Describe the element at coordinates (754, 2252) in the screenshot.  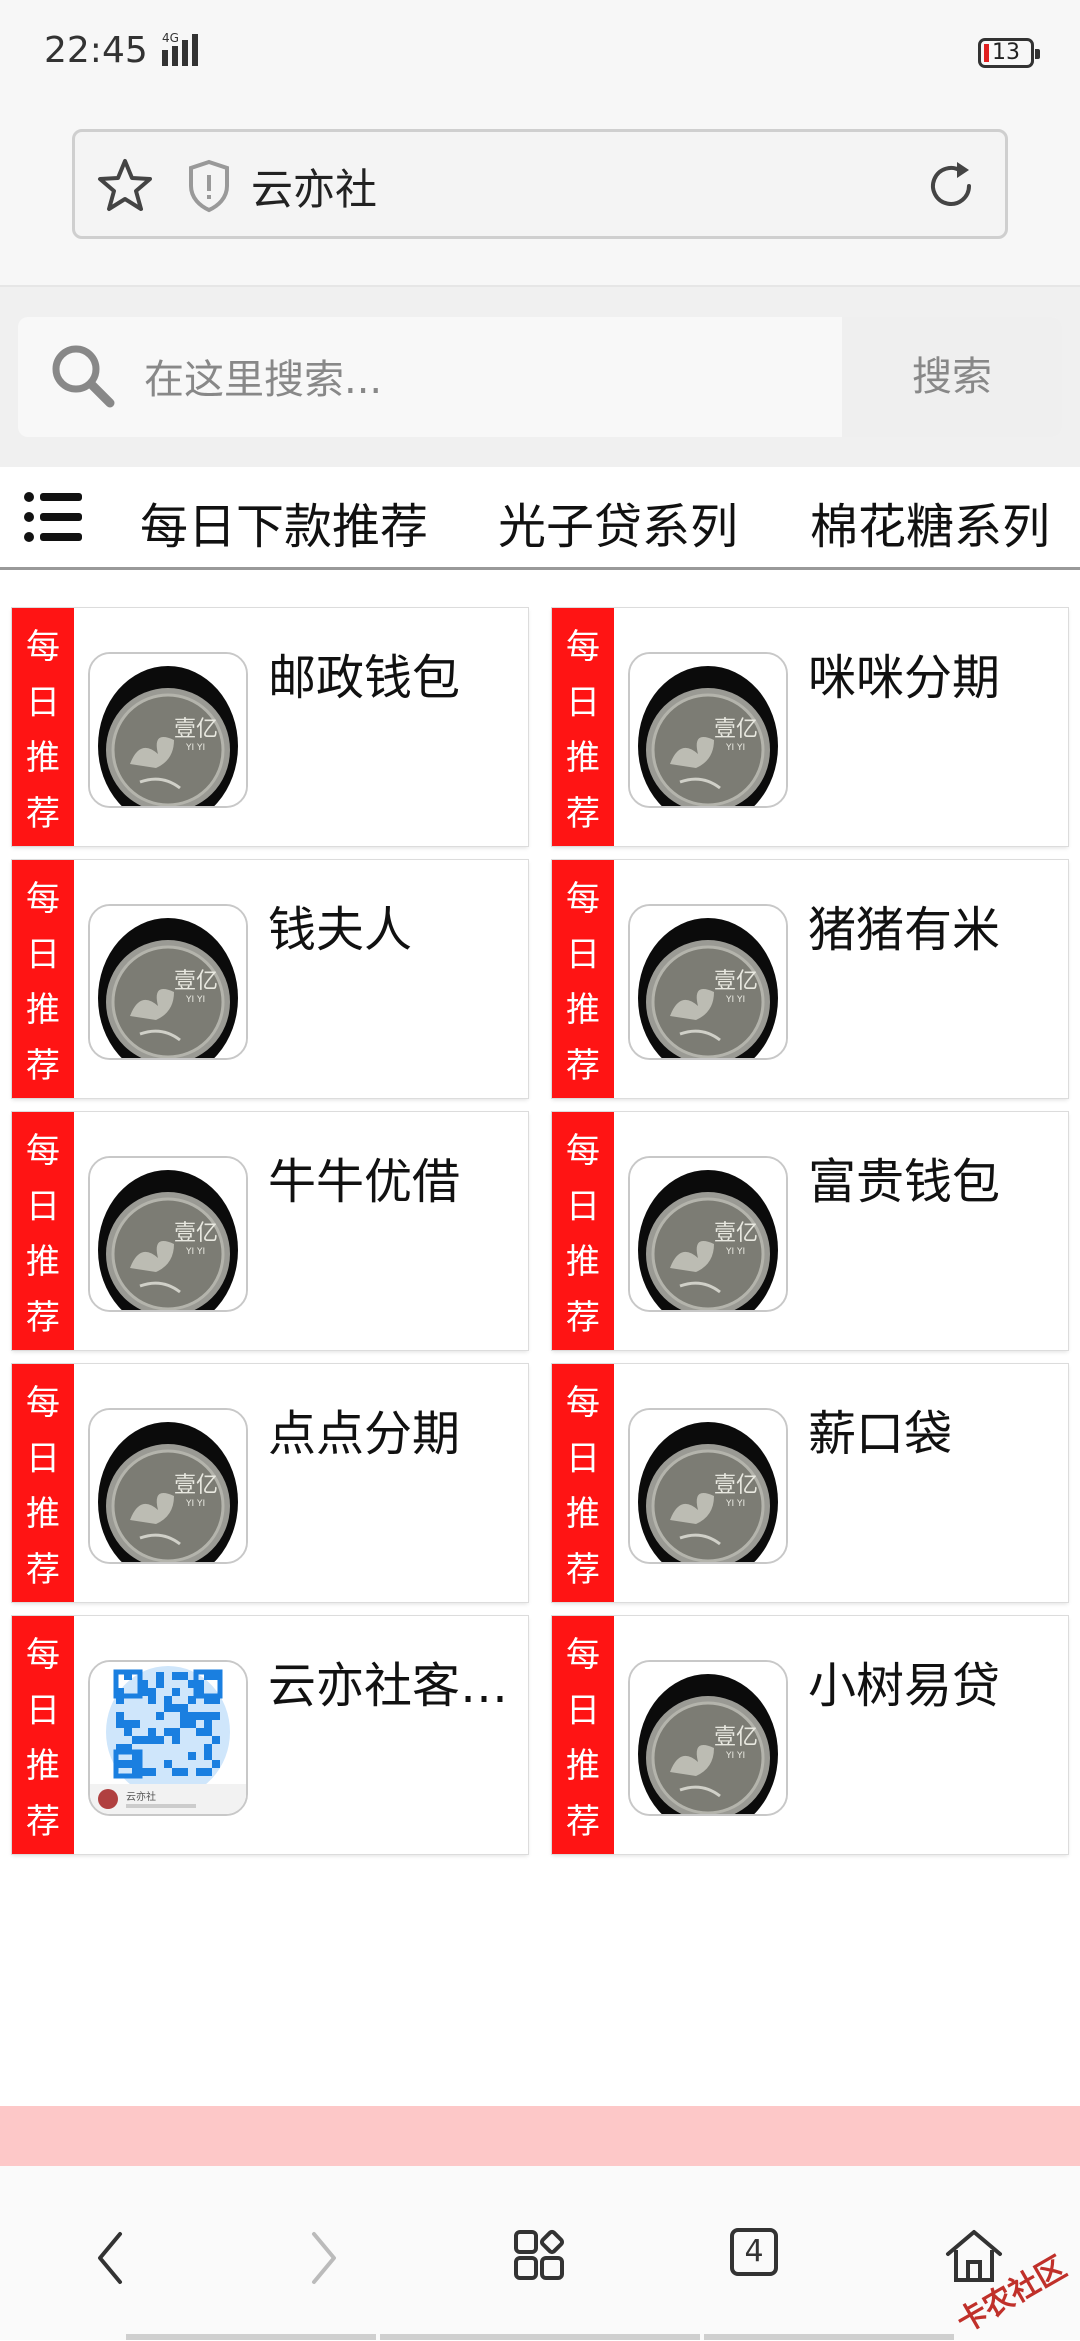
I see `tabs-count-button: 4` at that location.